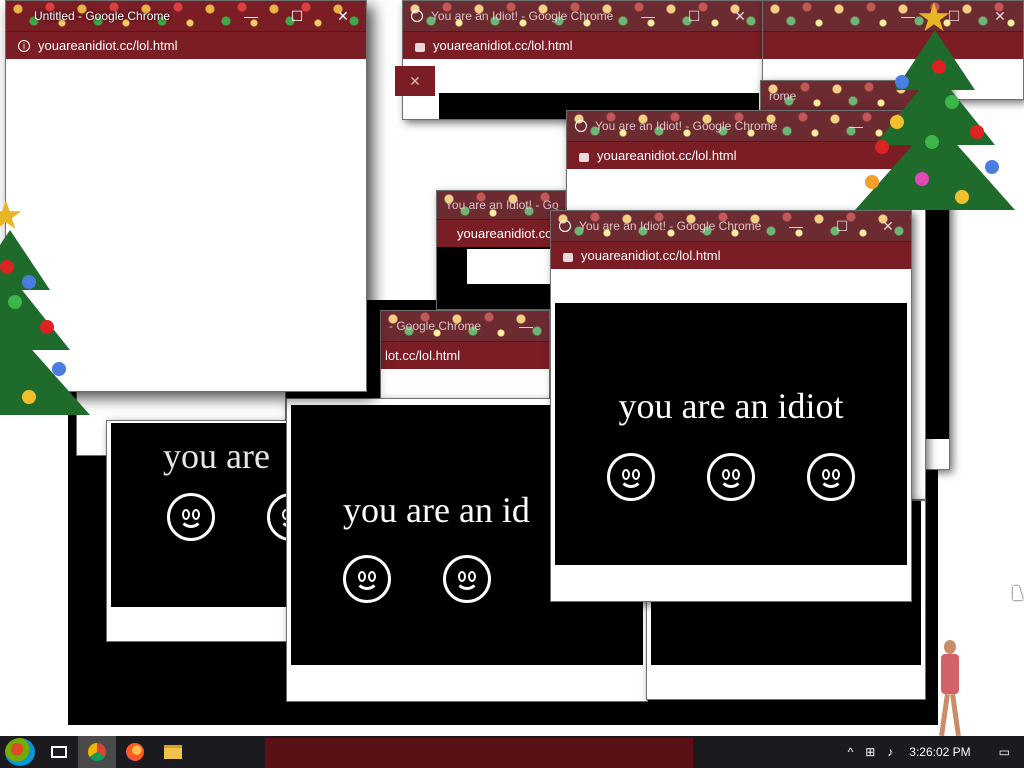 Image resolution: width=1024 pixels, height=768 pixels. I want to click on notifications-icon: ▭, so click(1004, 752).